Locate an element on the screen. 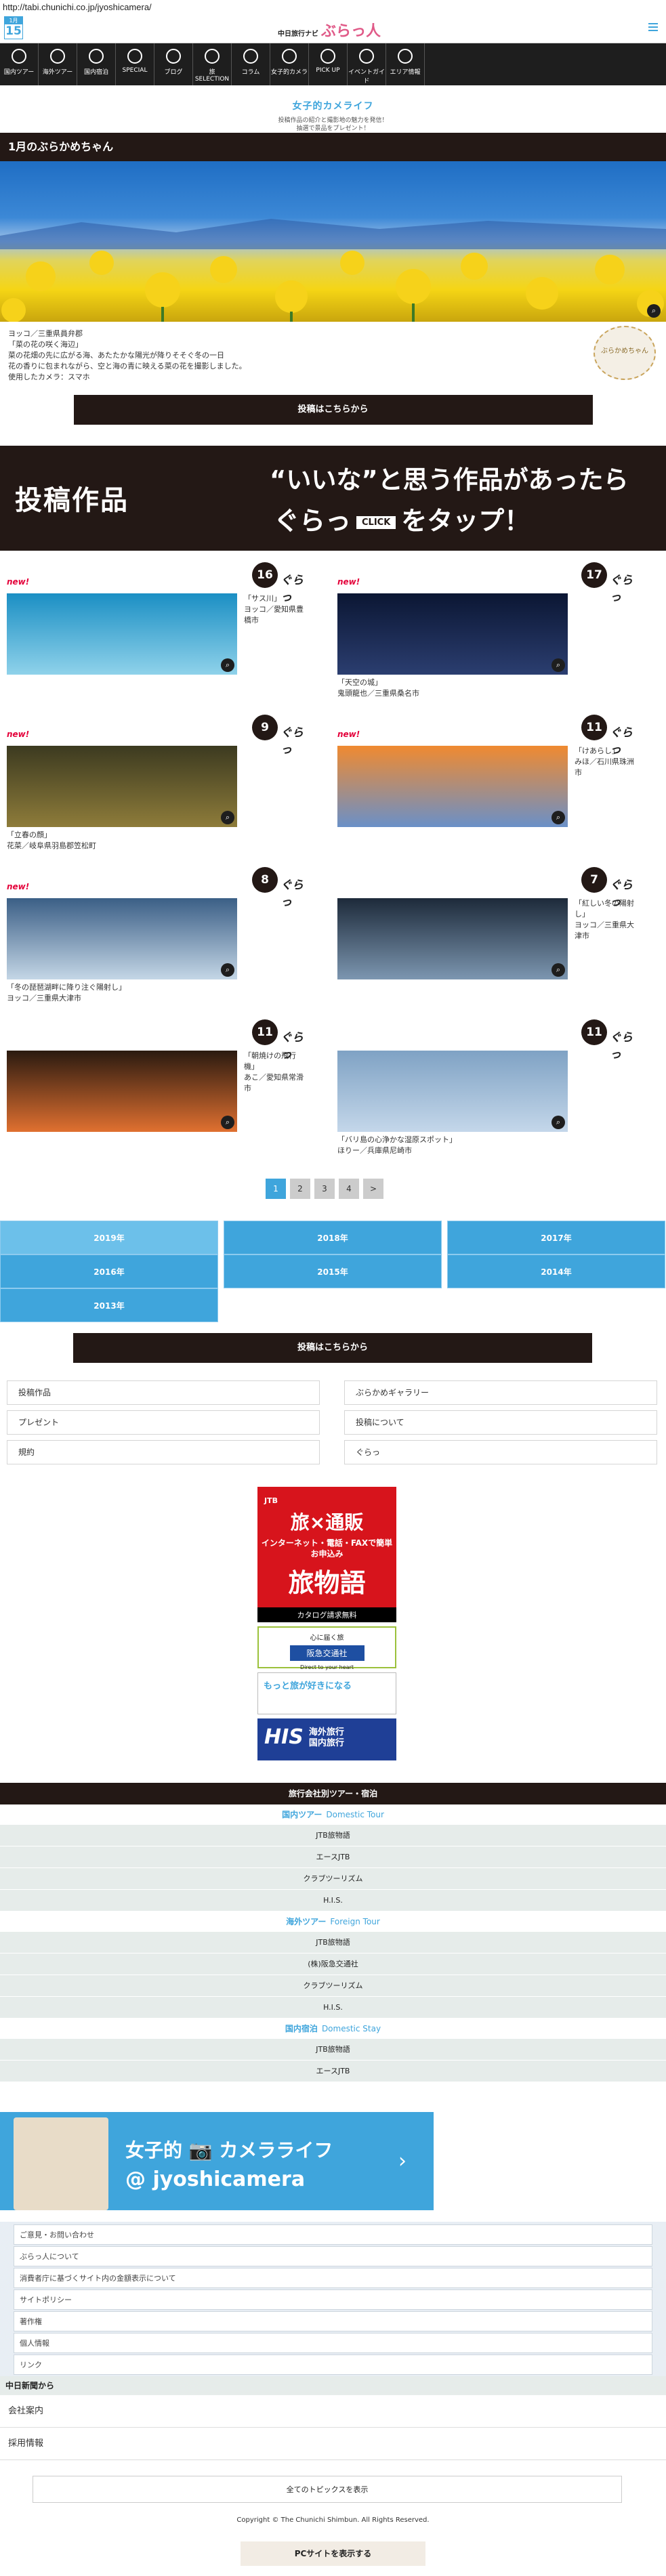  hamburger-icon is located at coordinates (653, 27).